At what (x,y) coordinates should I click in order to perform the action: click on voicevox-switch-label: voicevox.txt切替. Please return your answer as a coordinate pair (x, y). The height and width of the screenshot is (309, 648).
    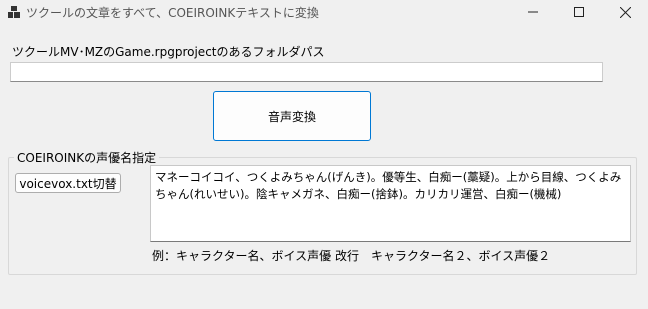
    Looking at the image, I should click on (68, 183).